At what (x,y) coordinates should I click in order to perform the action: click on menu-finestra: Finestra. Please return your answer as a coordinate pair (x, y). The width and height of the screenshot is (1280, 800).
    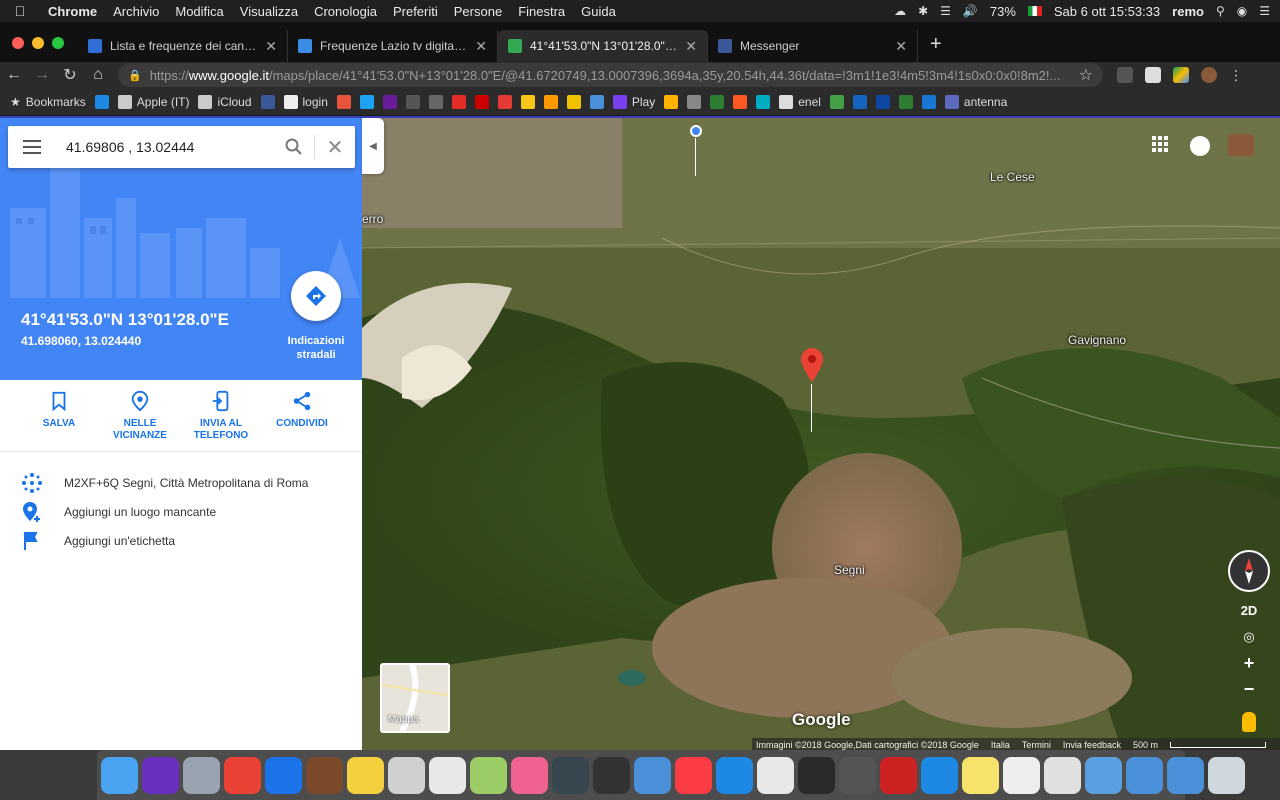
    Looking at the image, I should click on (541, 11).